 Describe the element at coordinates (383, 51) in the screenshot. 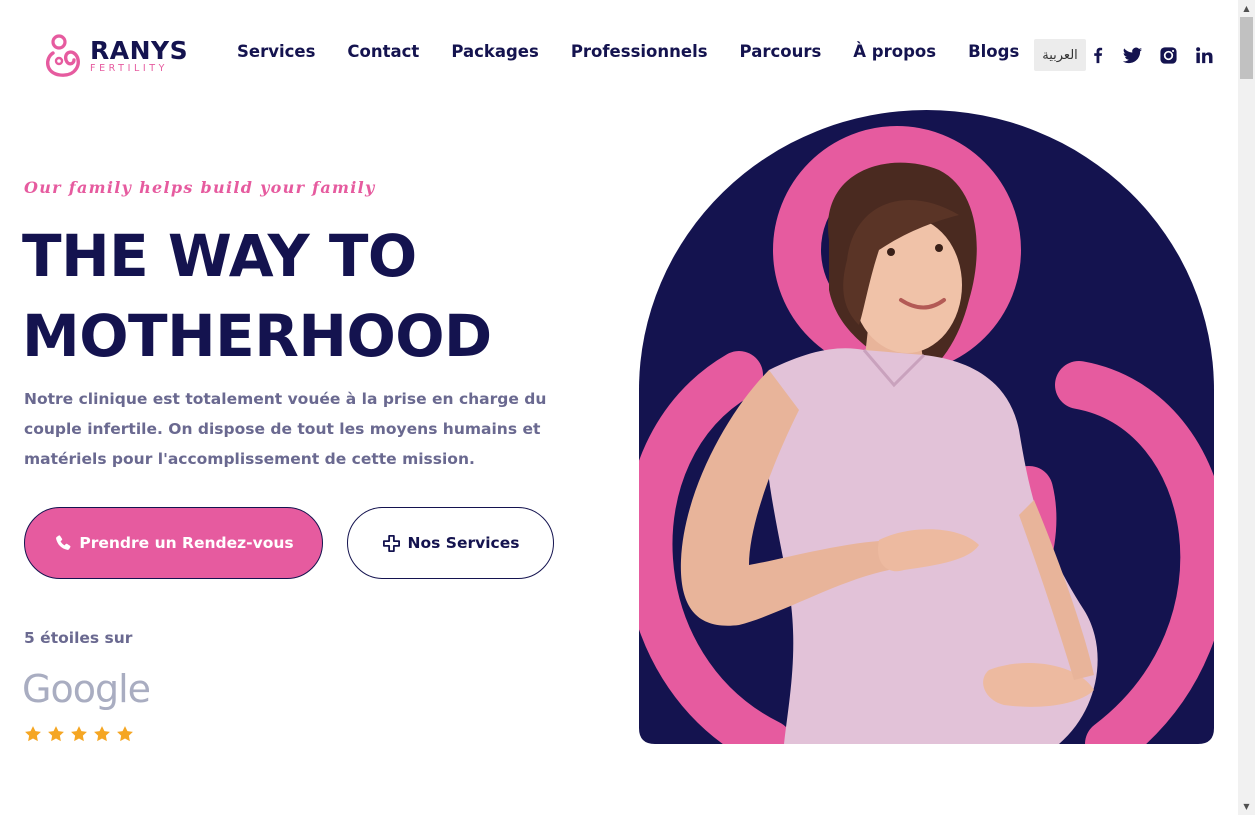

I see `nav-item-contact: Contact` at that location.